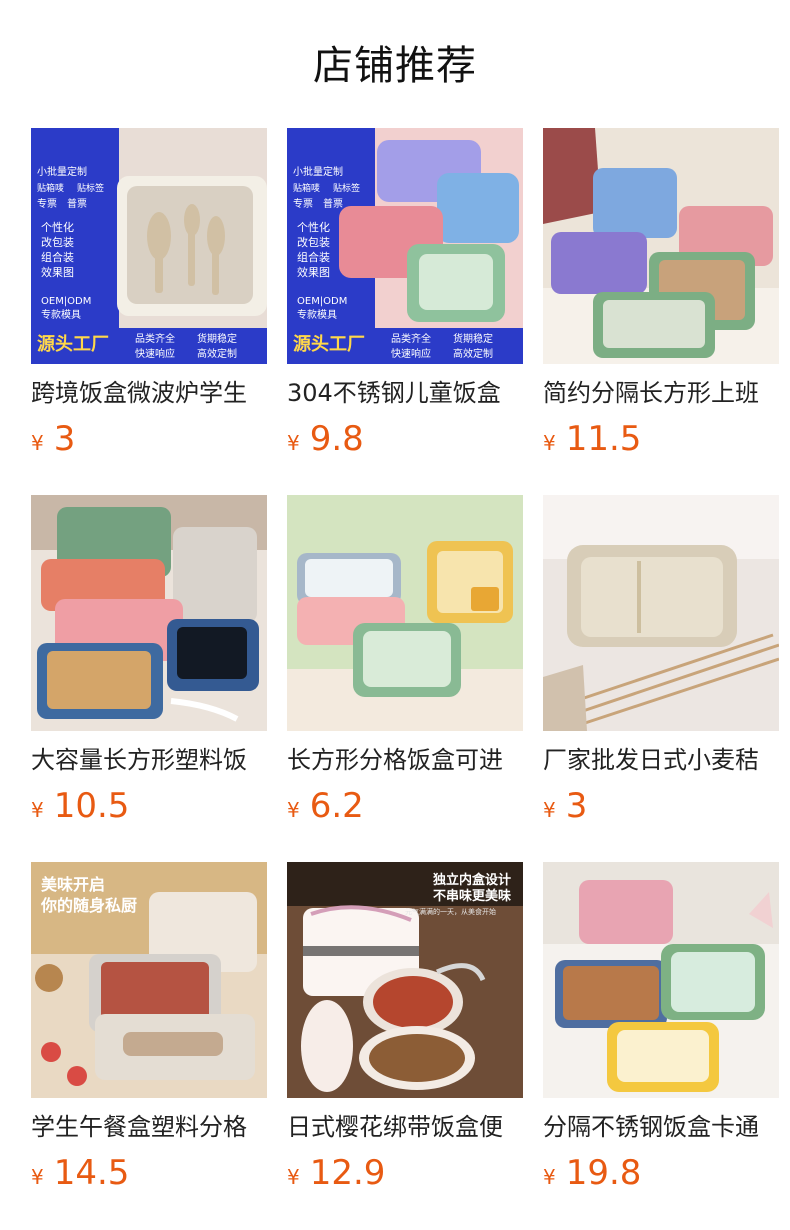  I want to click on product-title: 分隔不锈钢饭盒卡通, so click(661, 1127).